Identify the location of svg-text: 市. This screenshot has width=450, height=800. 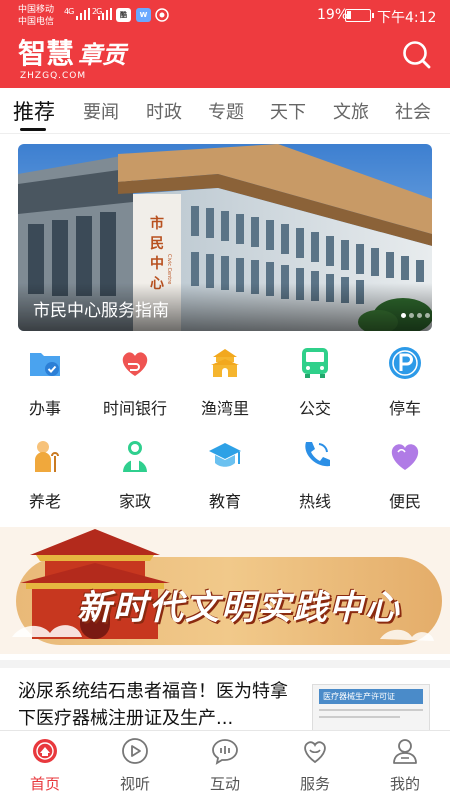
(157, 223).